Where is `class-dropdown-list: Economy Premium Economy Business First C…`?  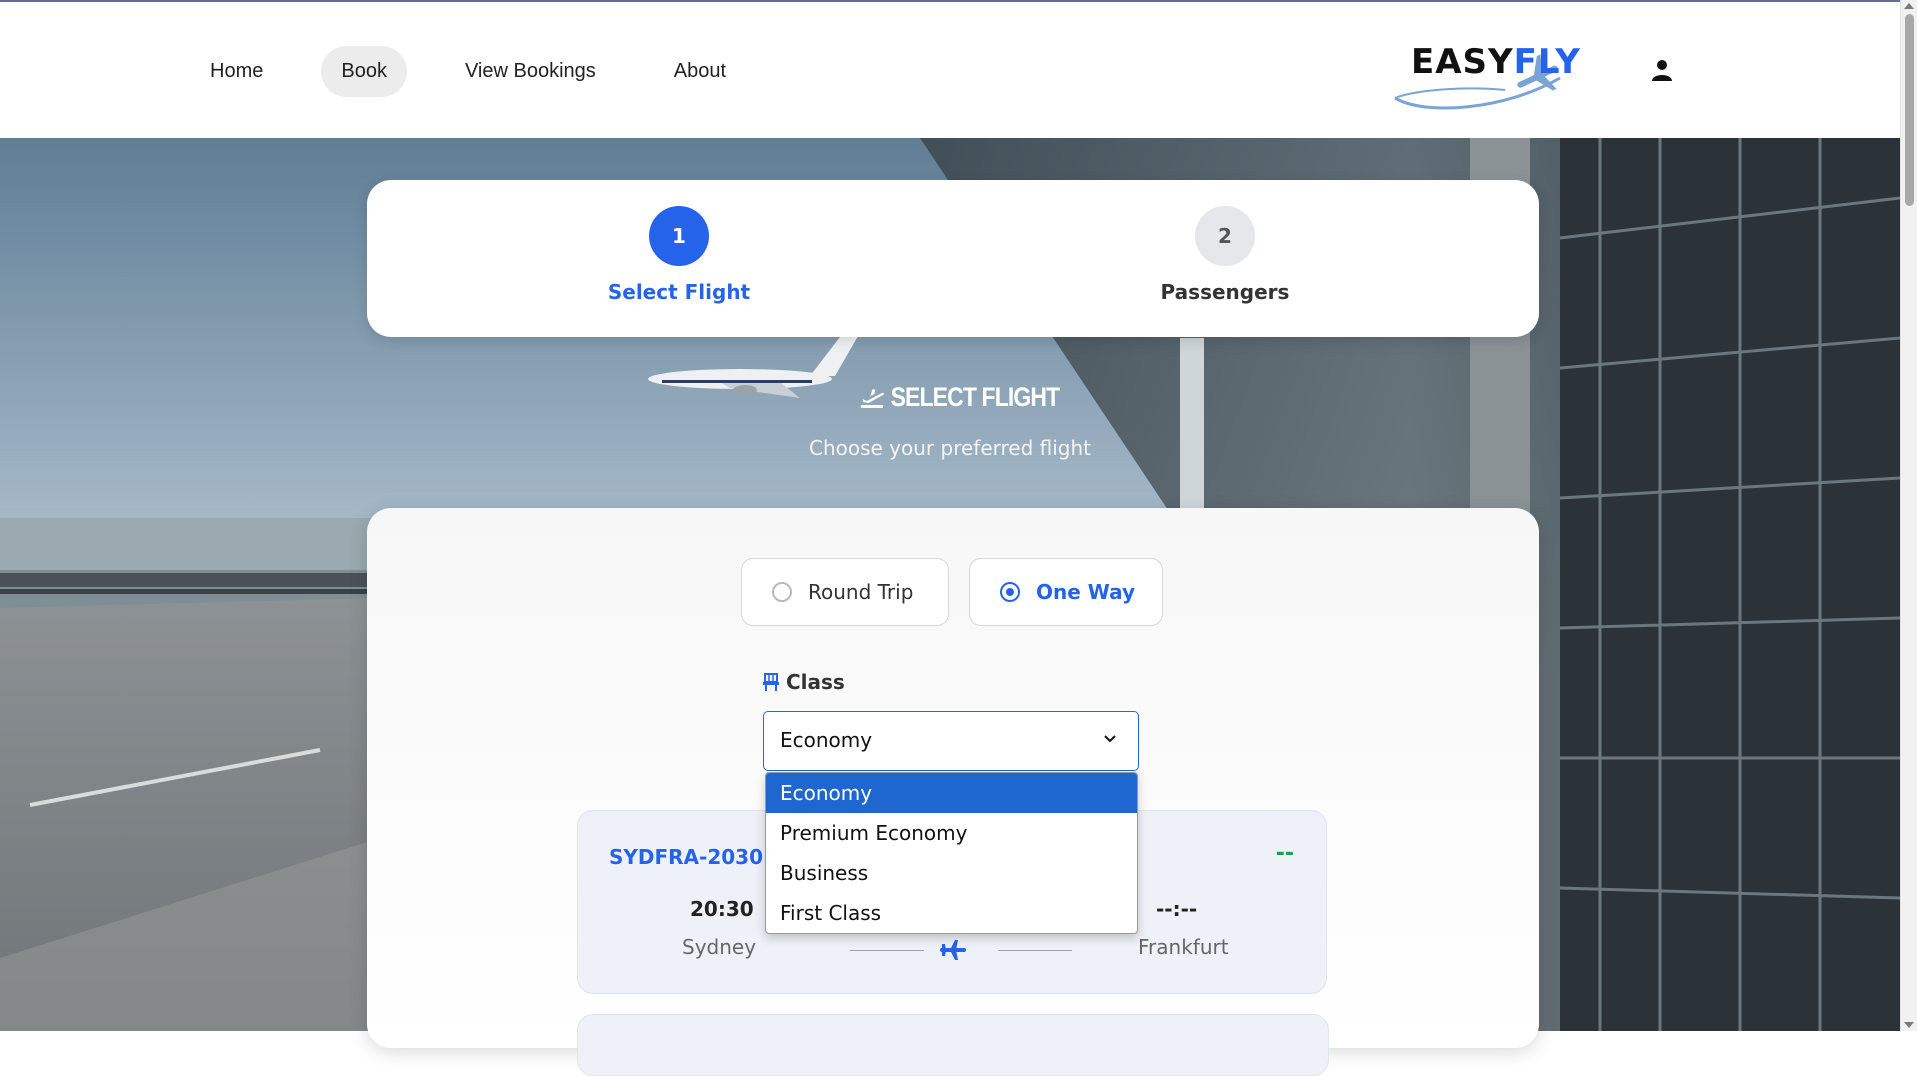
class-dropdown-list: Economy Premium Economy Business First C… is located at coordinates (951, 853).